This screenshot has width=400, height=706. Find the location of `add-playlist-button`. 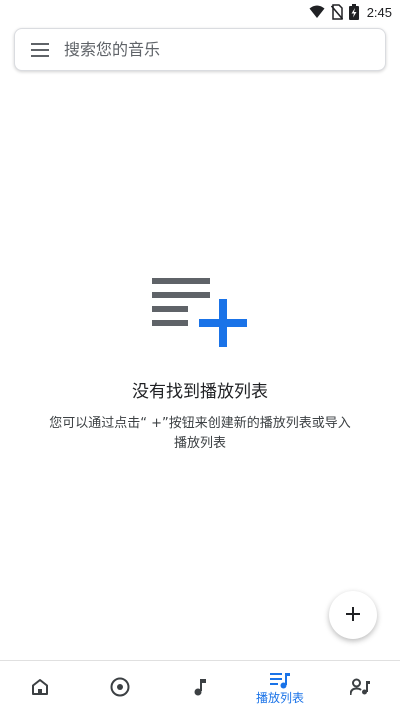

add-playlist-button is located at coordinates (353, 615).